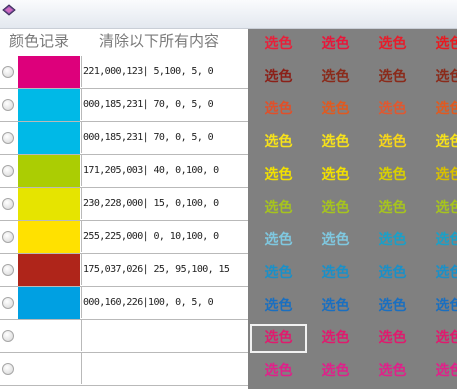 The image size is (457, 389). Describe the element at coordinates (164, 71) in the screenshot. I see `color-value-text: 221,000,123| 5,100, 5, 0` at that location.